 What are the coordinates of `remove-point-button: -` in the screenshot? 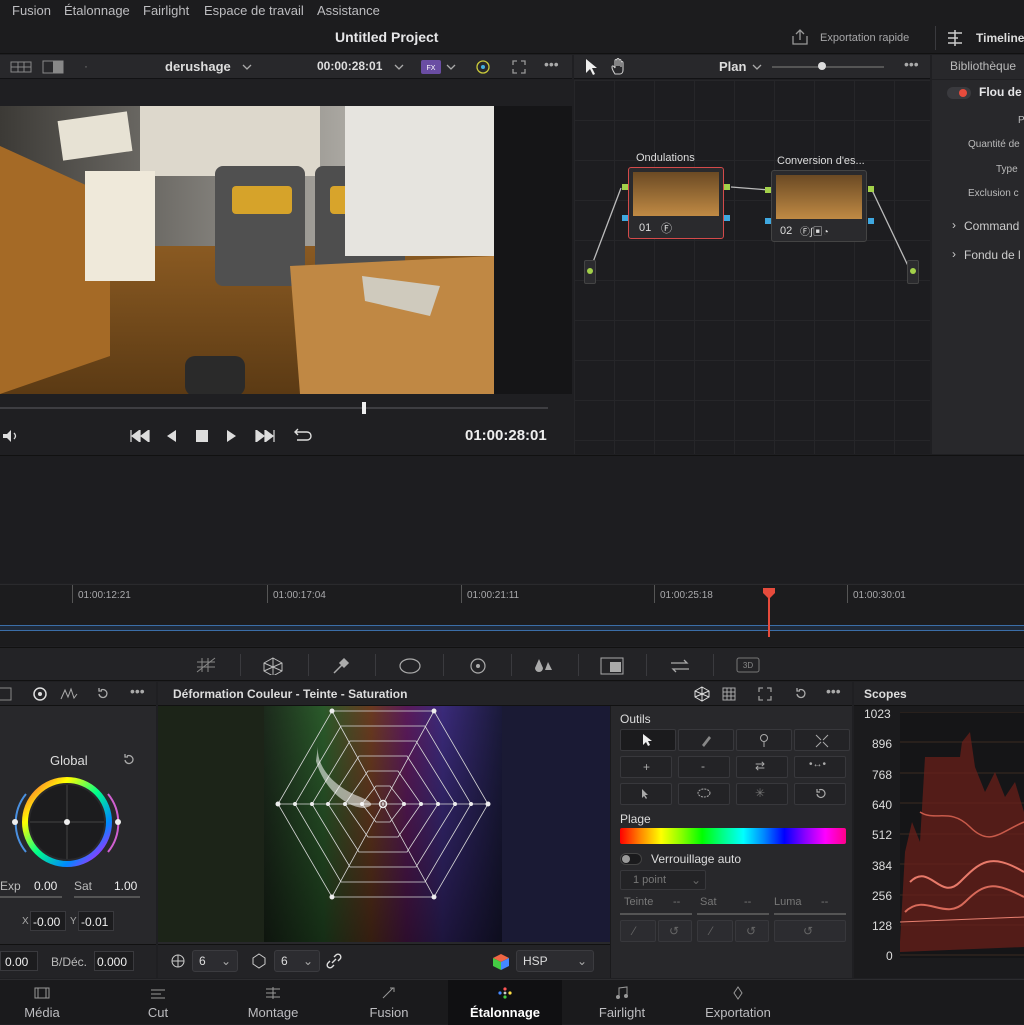 It's located at (704, 767).